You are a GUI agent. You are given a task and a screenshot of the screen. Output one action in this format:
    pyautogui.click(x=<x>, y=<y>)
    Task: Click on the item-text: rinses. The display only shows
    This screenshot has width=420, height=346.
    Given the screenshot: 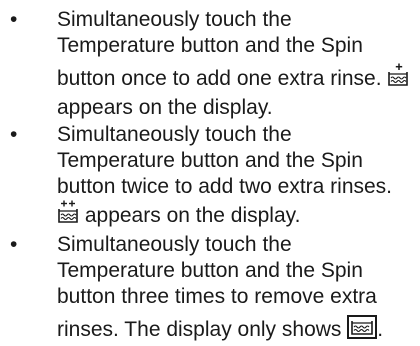 What is the action you would take?
    pyautogui.click(x=199, y=329)
    